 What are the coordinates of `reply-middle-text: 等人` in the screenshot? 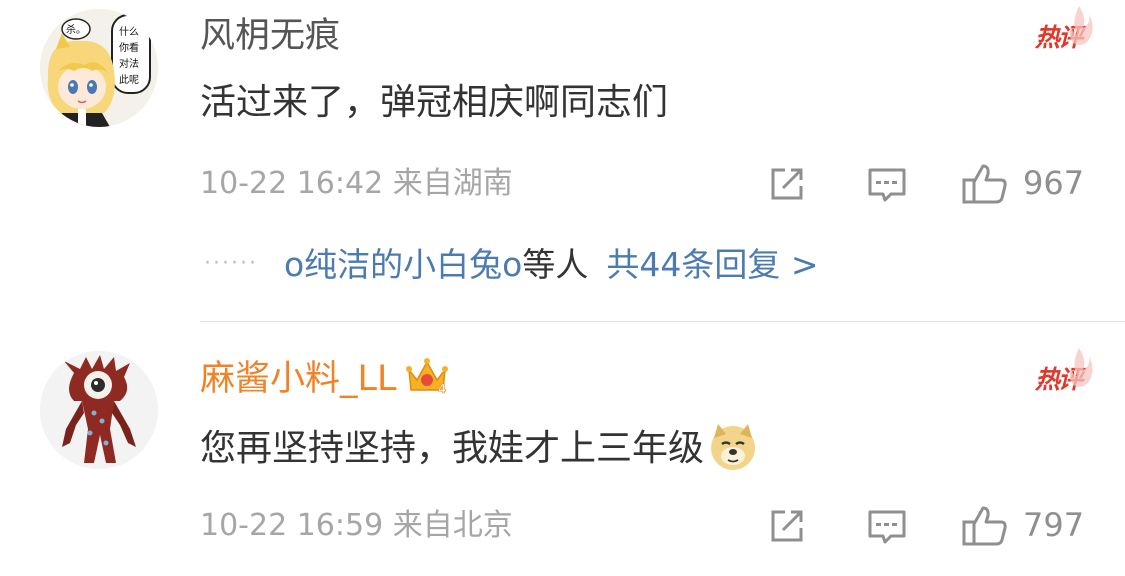 It's located at (555, 264).